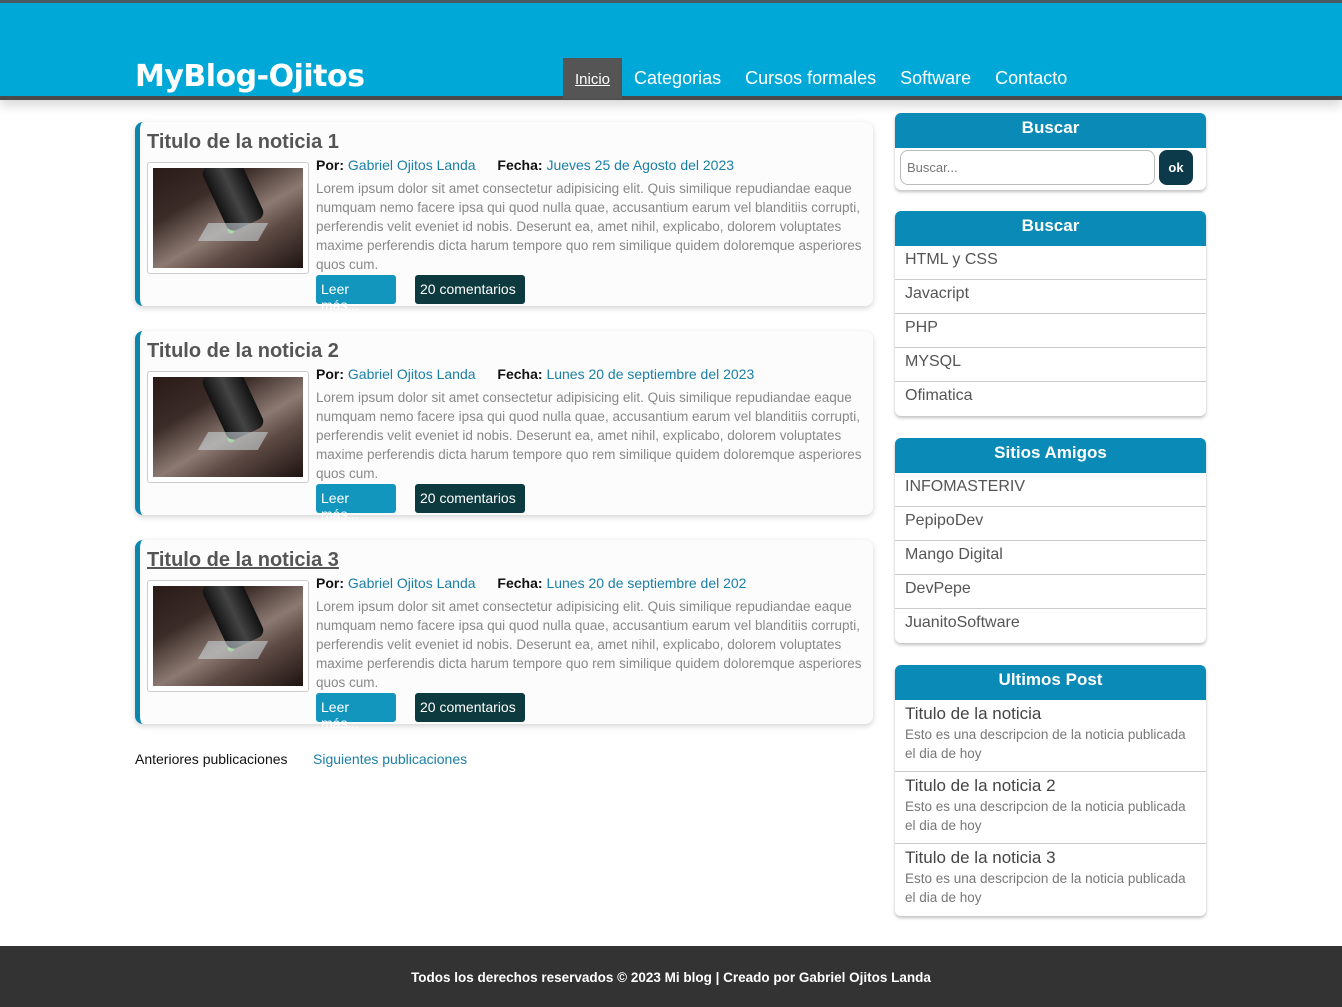 The height and width of the screenshot is (1007, 1342). What do you see at coordinates (810, 78) in the screenshot?
I see `nav-cursos-formales: Cursos formales` at bounding box center [810, 78].